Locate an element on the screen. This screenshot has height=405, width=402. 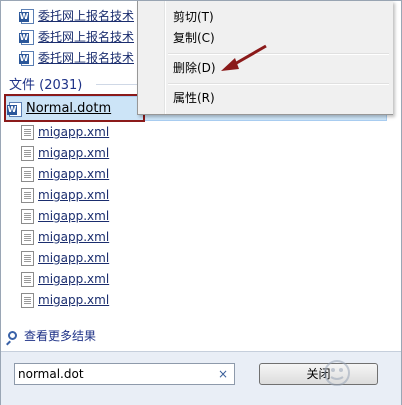
see-more-results-link: 查看更多结果 is located at coordinates (52, 335).